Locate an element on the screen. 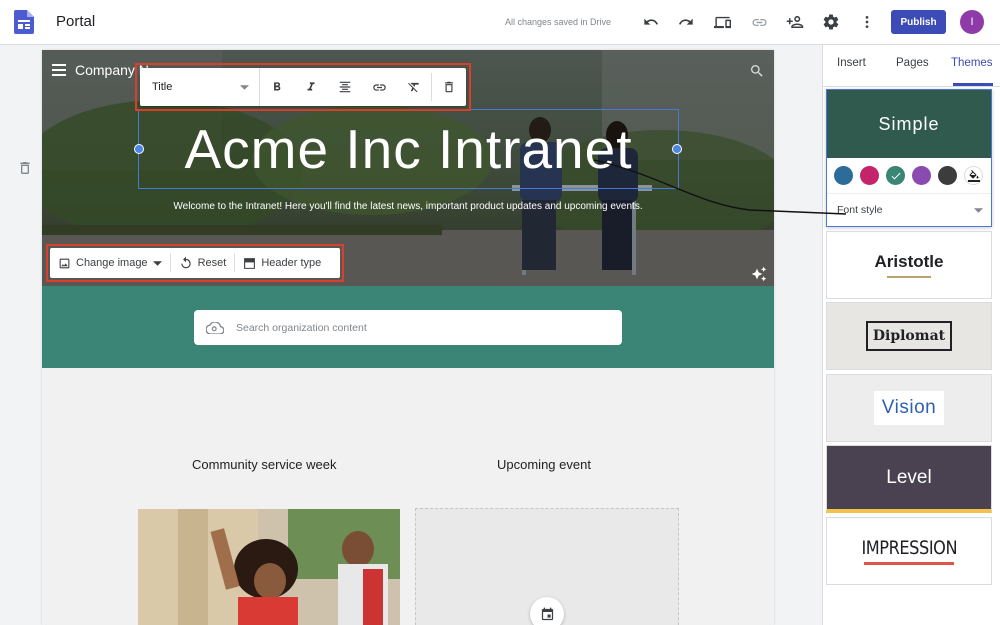 This screenshot has width=1000, height=625. site-title: Acme Inc Intranet is located at coordinates (408, 149).